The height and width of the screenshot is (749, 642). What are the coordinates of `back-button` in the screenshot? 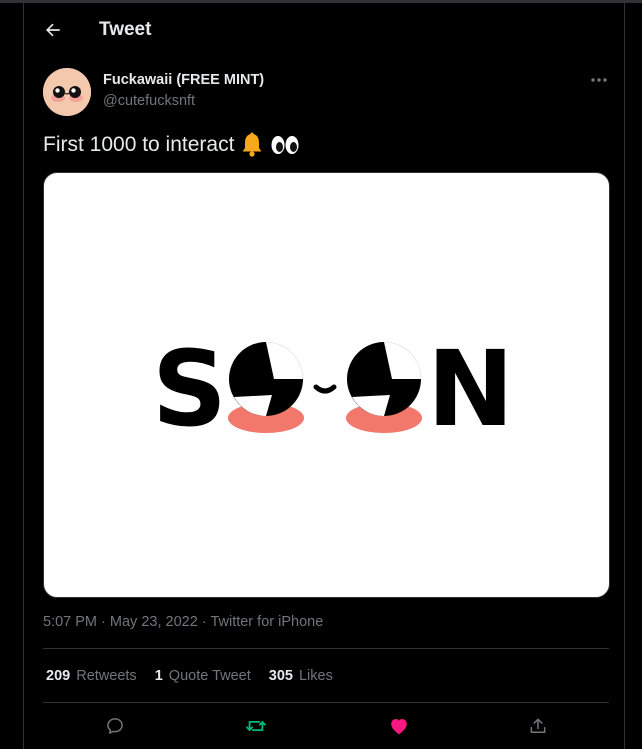 It's located at (53, 30).